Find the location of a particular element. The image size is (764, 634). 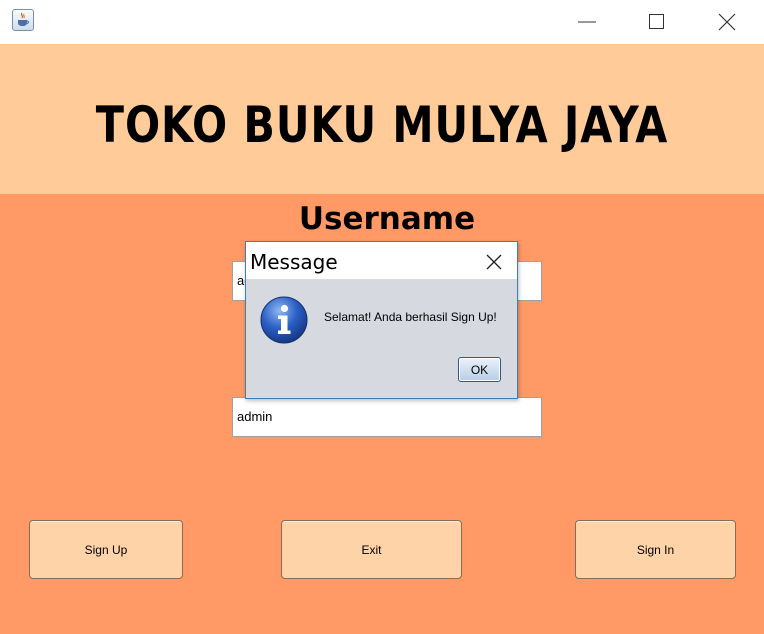

maximize-button is located at coordinates (657, 22).